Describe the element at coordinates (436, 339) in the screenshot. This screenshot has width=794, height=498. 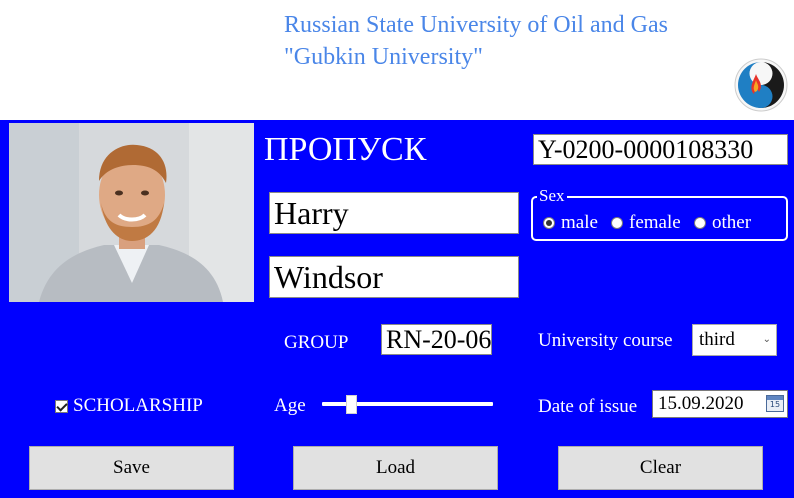
I see `group-field: RN-20-06` at that location.